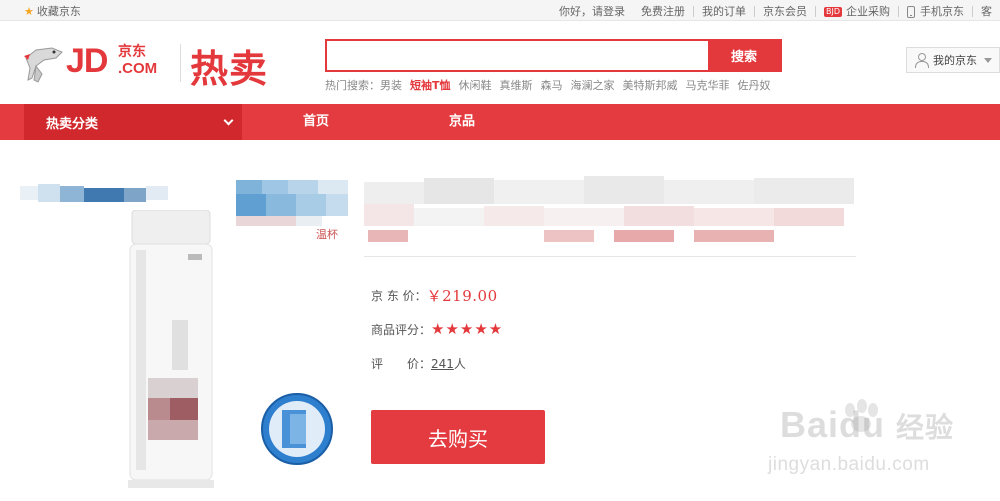 This screenshot has width=1000, height=501. What do you see at coordinates (593, 85) in the screenshot?
I see `hot-term: 海澜之家` at bounding box center [593, 85].